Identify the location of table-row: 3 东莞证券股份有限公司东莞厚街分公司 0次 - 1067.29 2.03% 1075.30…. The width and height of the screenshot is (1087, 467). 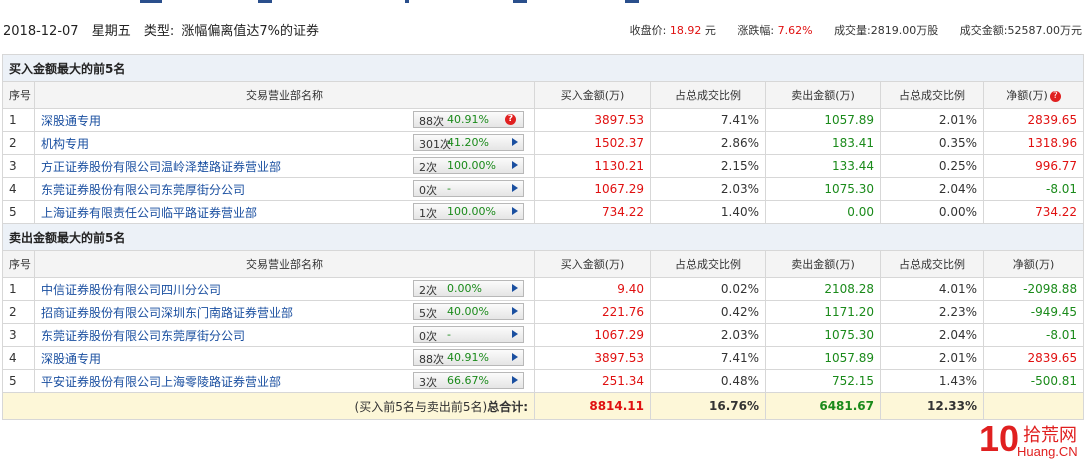
(543, 335).